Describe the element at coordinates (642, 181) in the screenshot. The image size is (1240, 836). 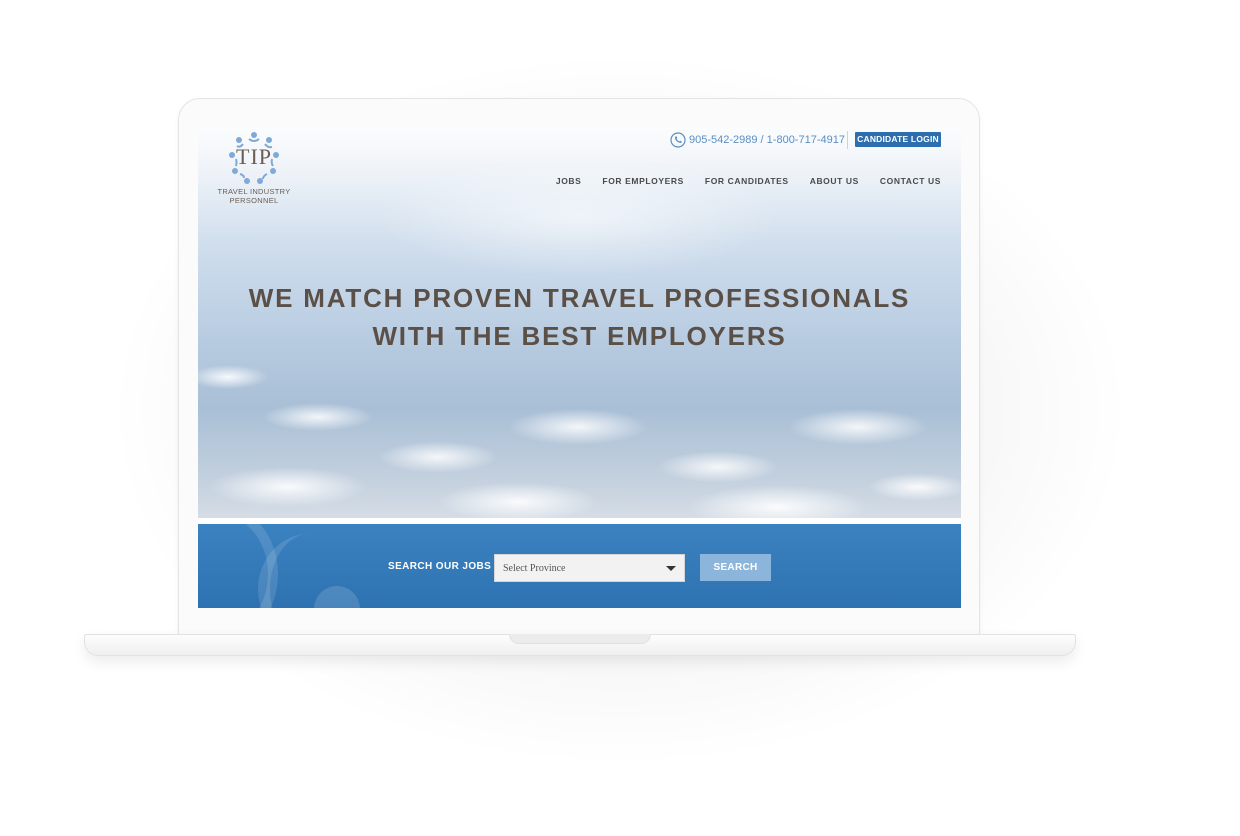
I see `nav-item-for-employers: FOR EMPLOYERS` at that location.